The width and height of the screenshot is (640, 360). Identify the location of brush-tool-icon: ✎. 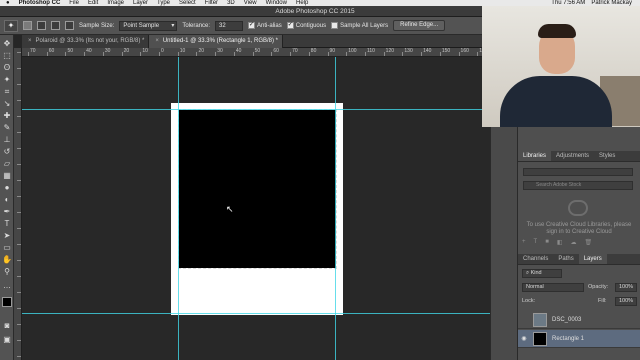
(7, 128).